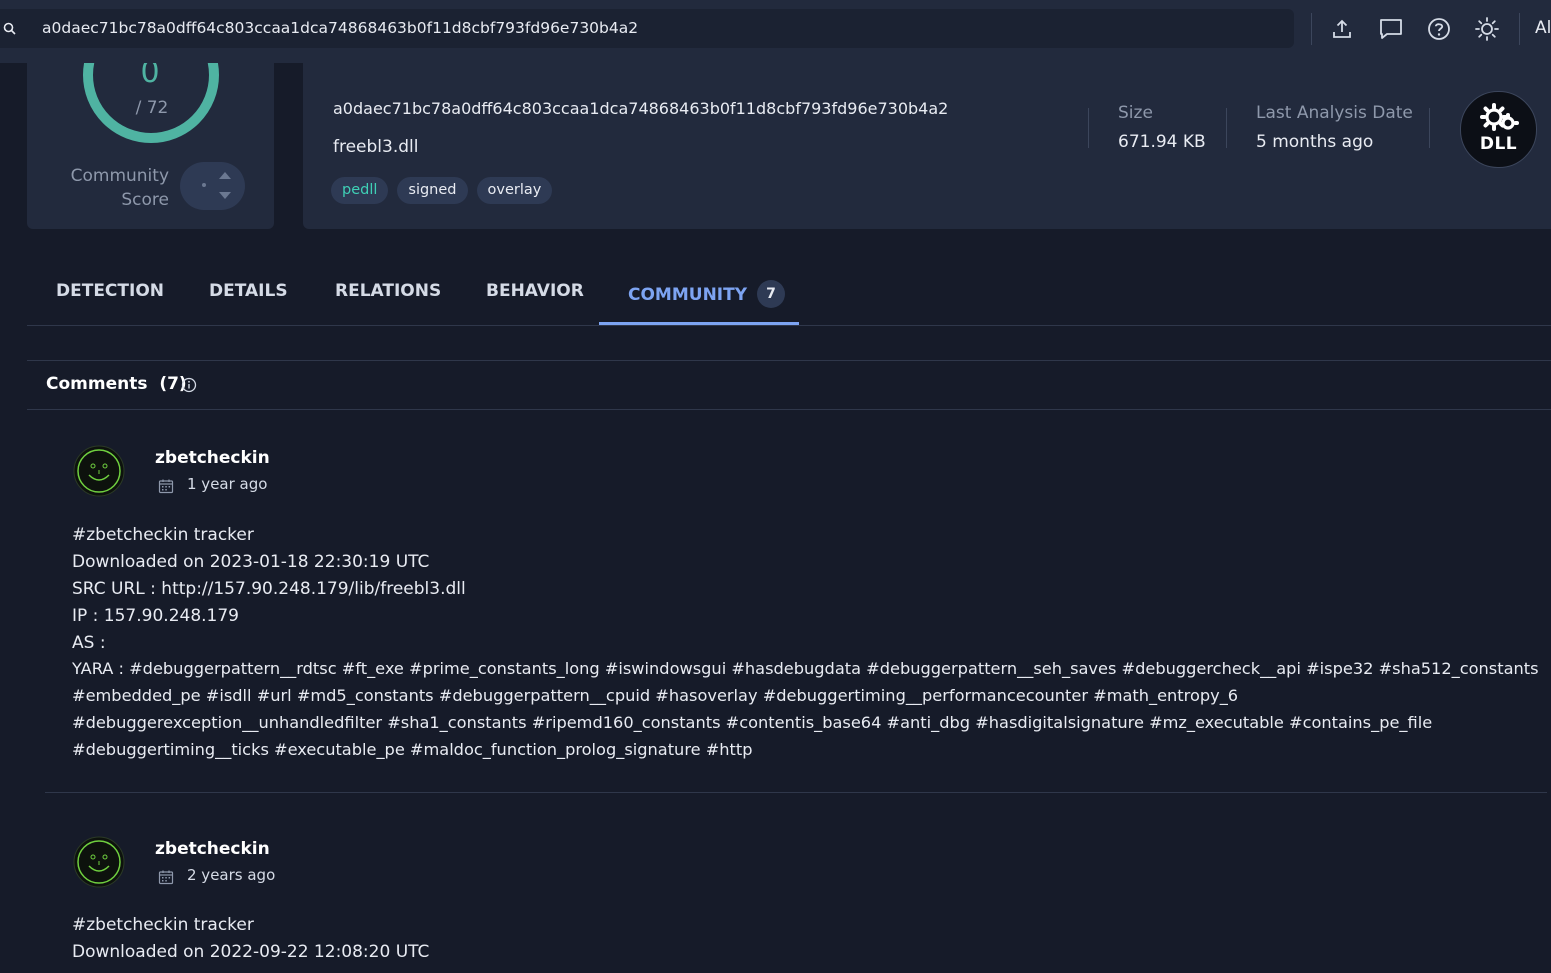 The image size is (1551, 973). I want to click on score-total: / 72, so click(152, 108).